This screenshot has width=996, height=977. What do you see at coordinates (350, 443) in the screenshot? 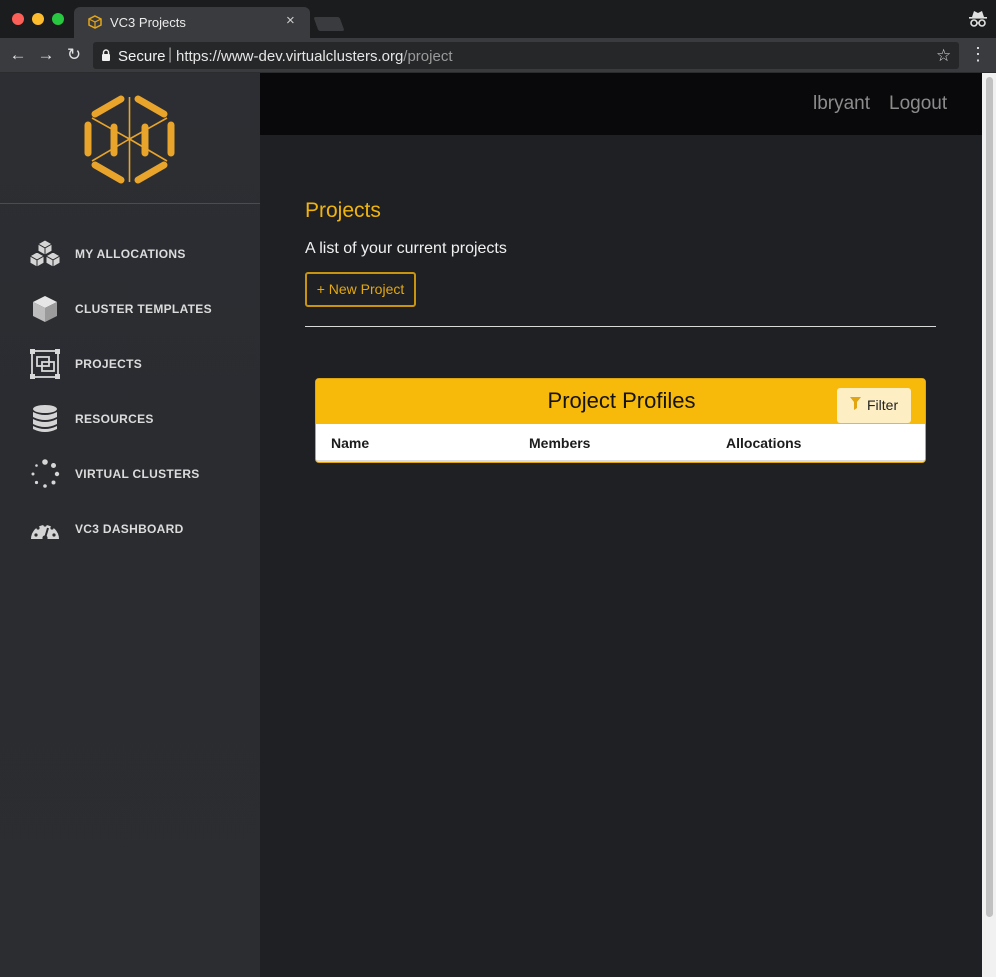
I see `column-header-name: Name` at bounding box center [350, 443].